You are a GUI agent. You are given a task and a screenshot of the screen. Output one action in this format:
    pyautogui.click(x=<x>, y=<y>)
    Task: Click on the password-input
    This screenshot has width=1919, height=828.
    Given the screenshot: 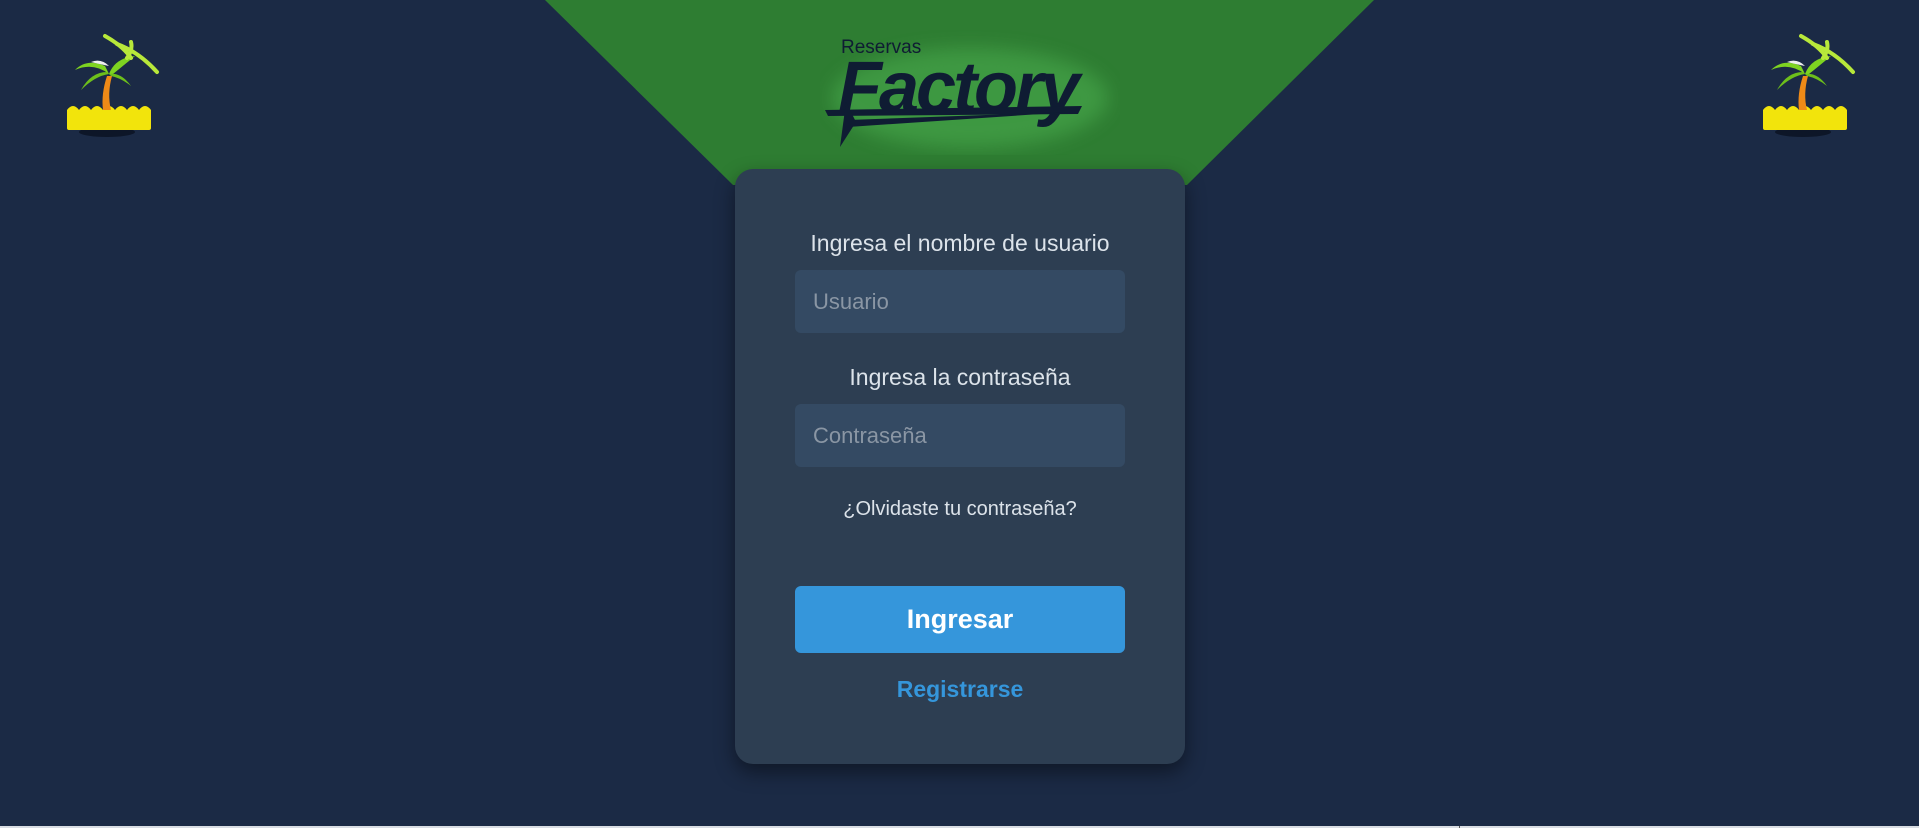 What is the action you would take?
    pyautogui.click(x=960, y=435)
    